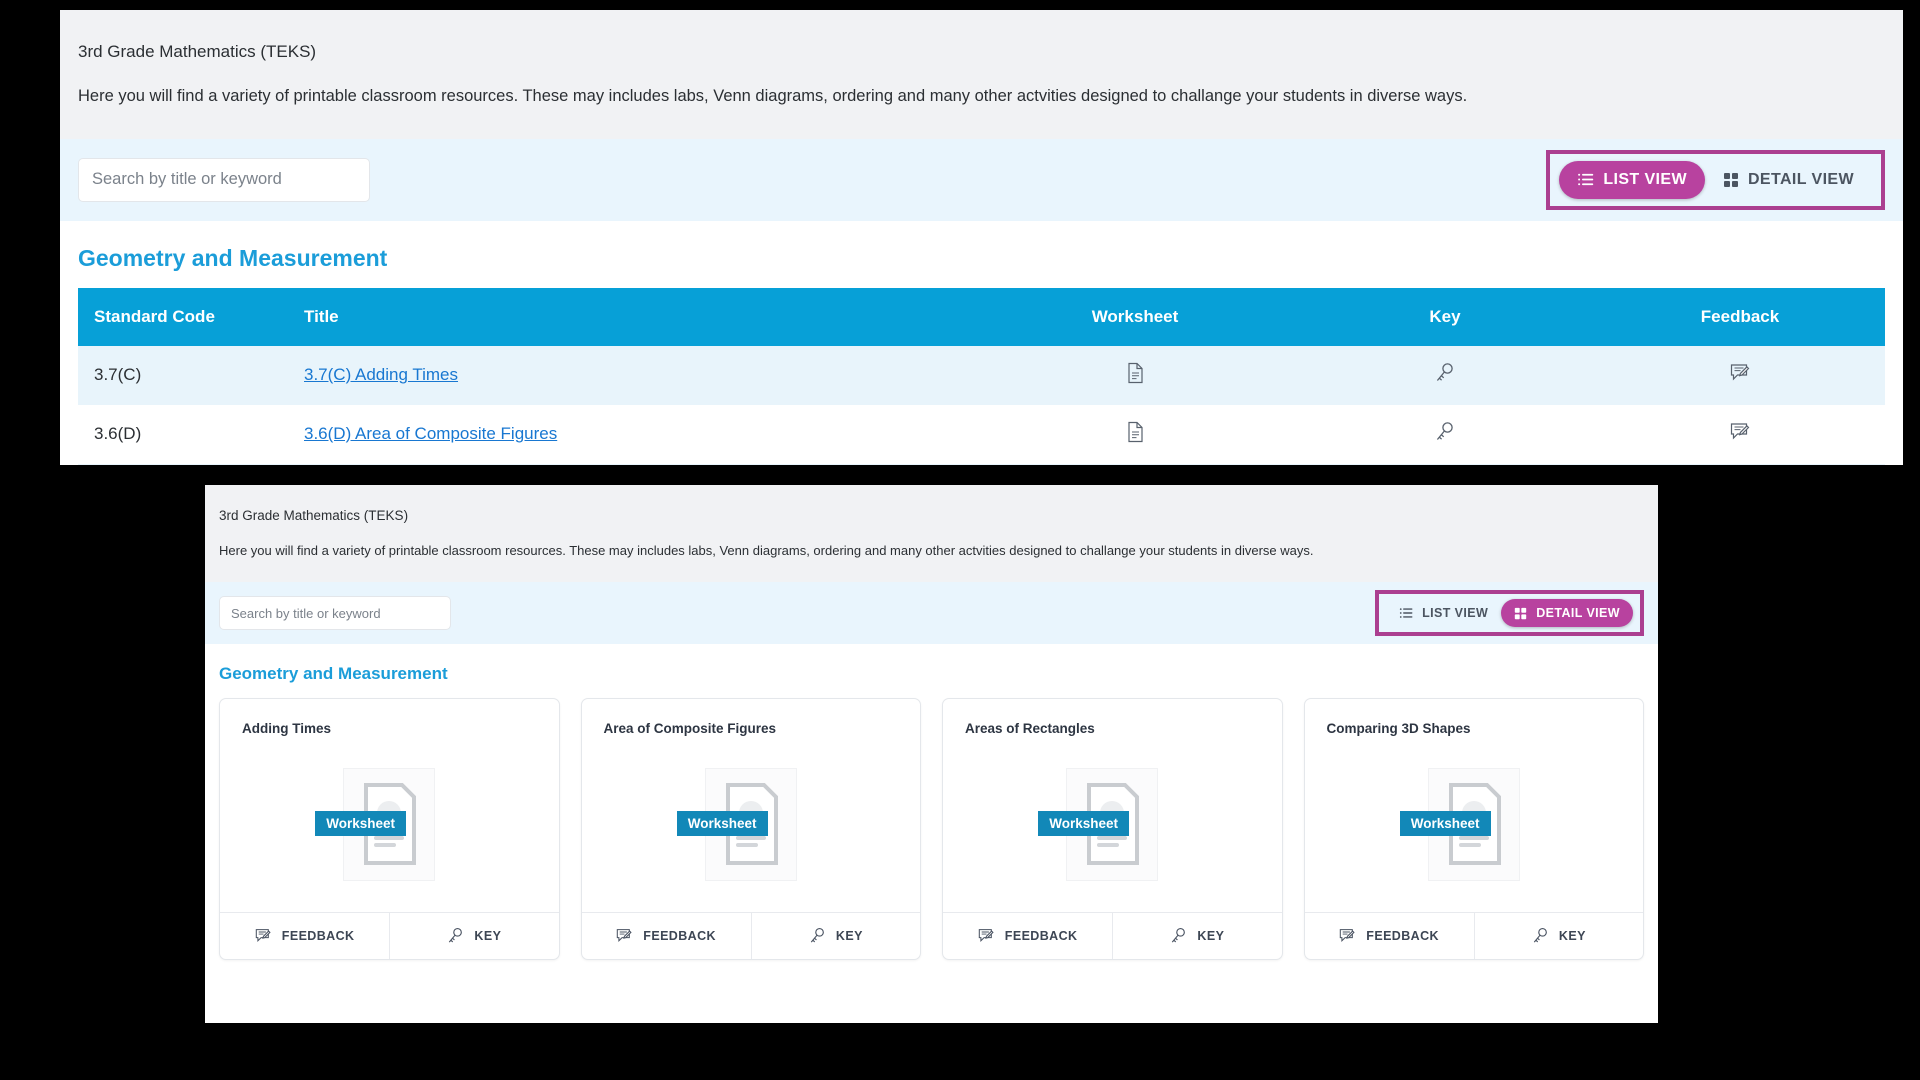 The width and height of the screenshot is (1920, 1080). What do you see at coordinates (1030, 729) in the screenshot?
I see `card-title: Areas of Rectangles` at bounding box center [1030, 729].